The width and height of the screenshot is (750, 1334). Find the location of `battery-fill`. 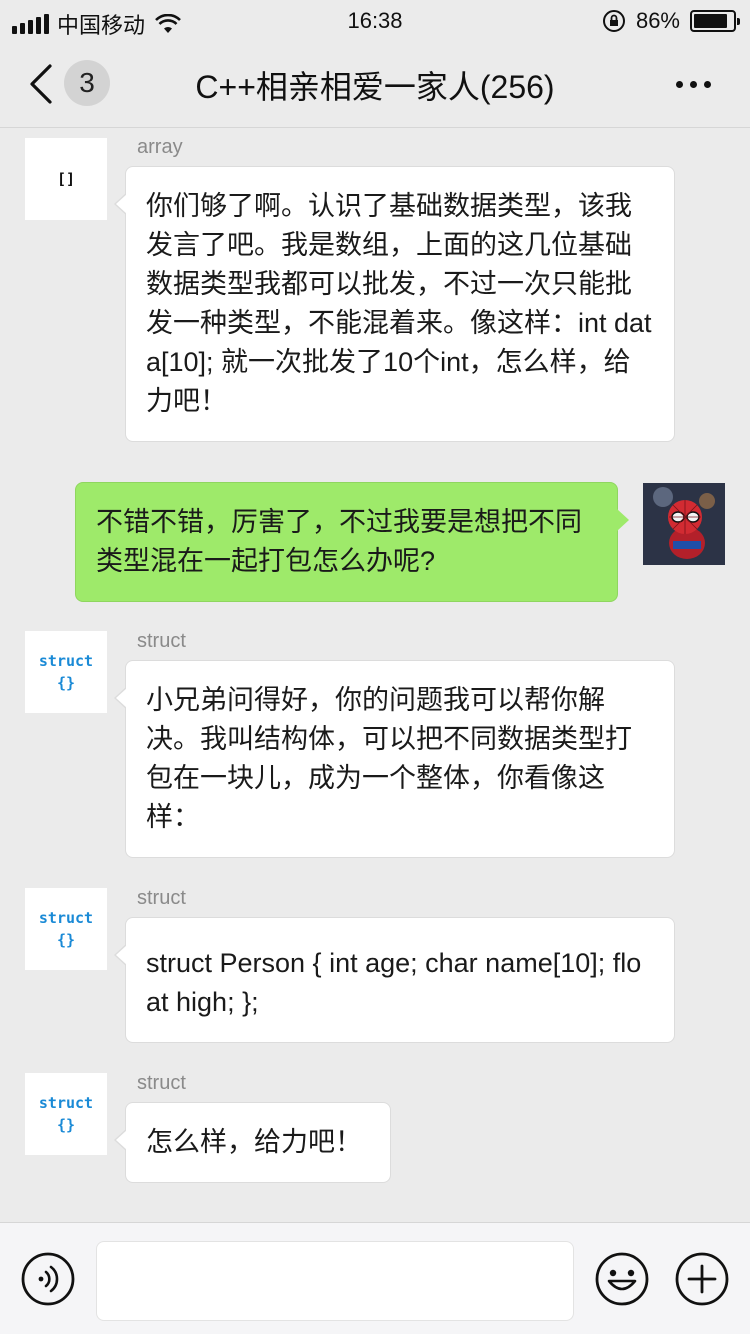

battery-fill is located at coordinates (710, 21).